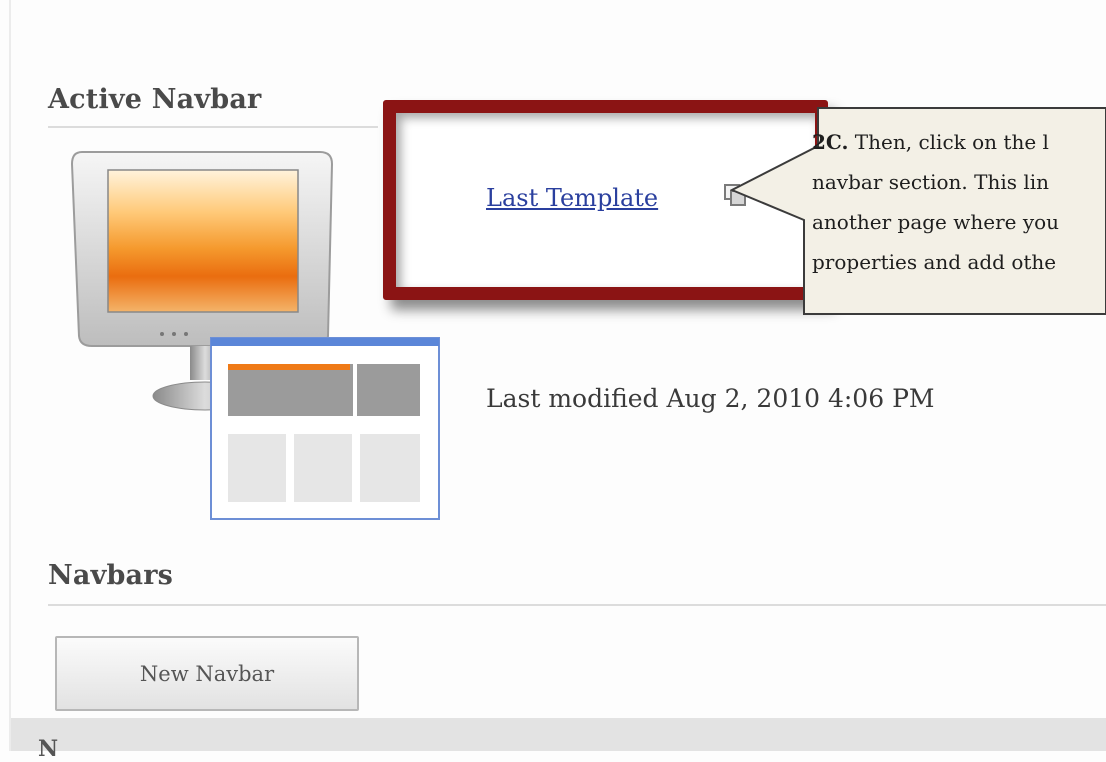  What do you see at coordinates (325, 428) in the screenshot?
I see `page-layout-icon` at bounding box center [325, 428].